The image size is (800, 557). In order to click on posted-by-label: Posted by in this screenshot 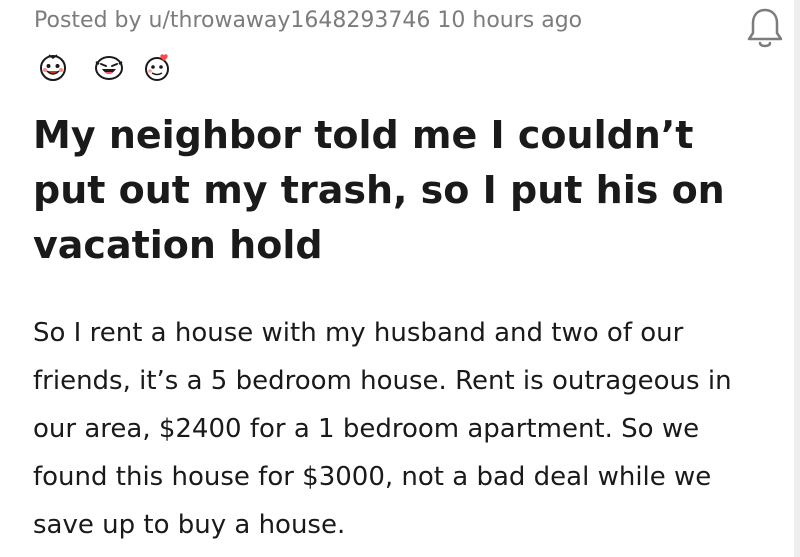, I will do `click(88, 20)`.